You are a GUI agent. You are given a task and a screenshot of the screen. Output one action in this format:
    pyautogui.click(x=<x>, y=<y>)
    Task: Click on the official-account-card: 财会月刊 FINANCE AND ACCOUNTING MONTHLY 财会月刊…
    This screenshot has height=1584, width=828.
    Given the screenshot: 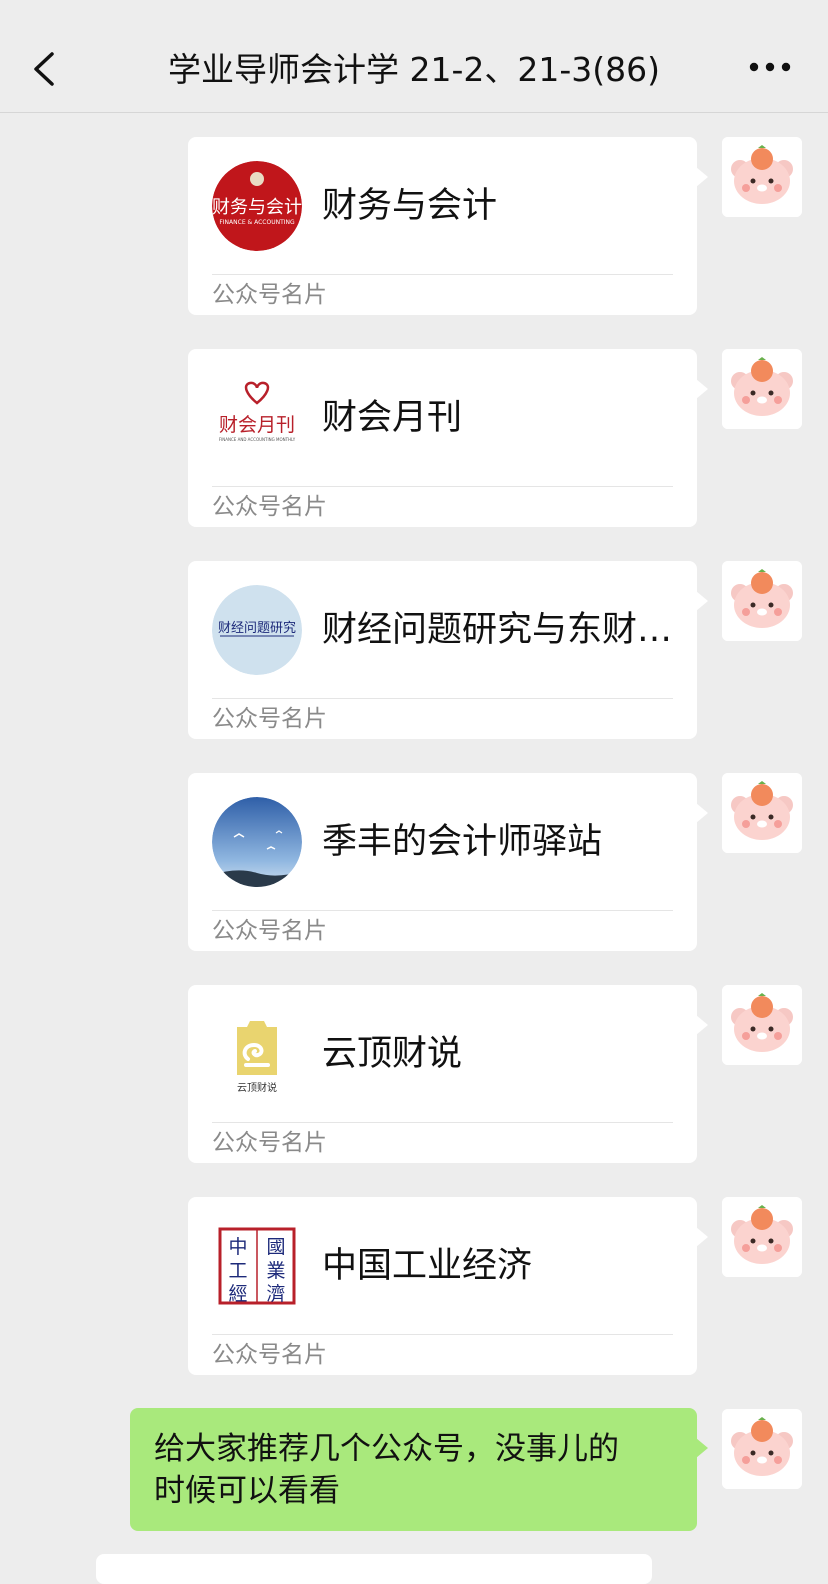 What is the action you would take?
    pyautogui.click(x=448, y=438)
    